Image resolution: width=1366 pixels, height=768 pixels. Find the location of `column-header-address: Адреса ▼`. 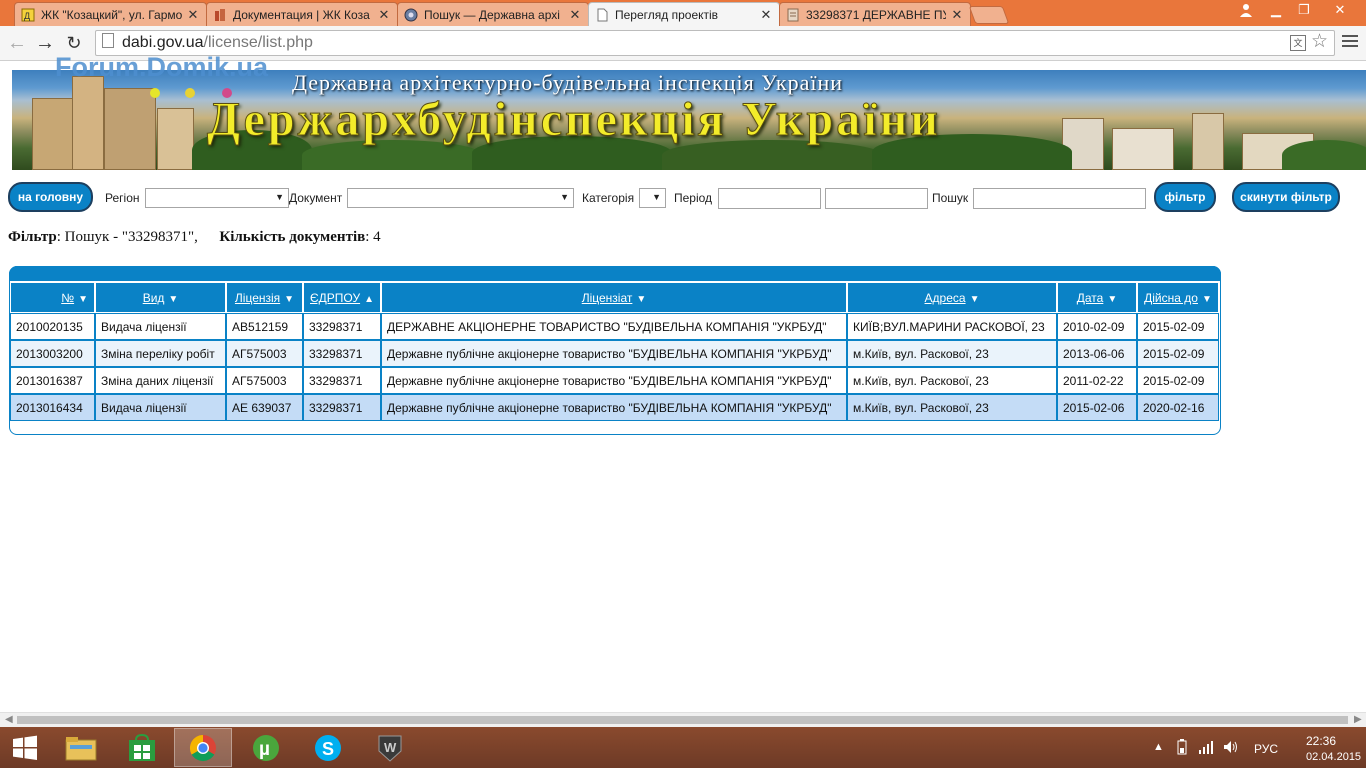

column-header-address: Адреса ▼ is located at coordinates (952, 297).